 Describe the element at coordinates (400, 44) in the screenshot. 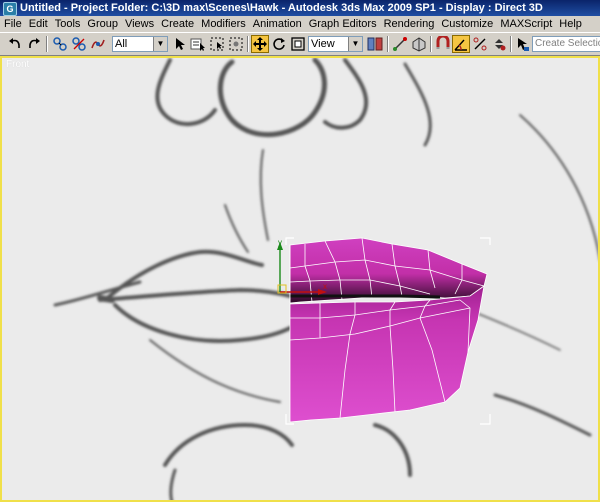

I see `select-and-manipulate-icon` at that location.